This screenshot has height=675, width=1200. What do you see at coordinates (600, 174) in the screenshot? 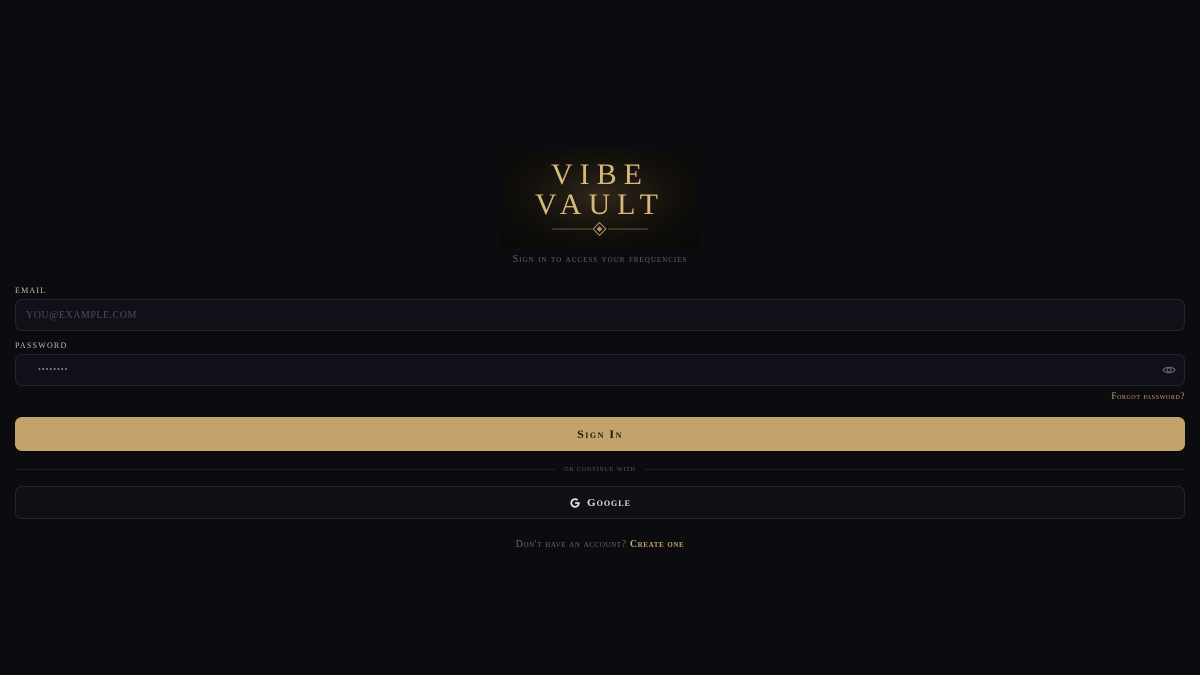
I see `logo-line-1: VIBE` at bounding box center [600, 174].